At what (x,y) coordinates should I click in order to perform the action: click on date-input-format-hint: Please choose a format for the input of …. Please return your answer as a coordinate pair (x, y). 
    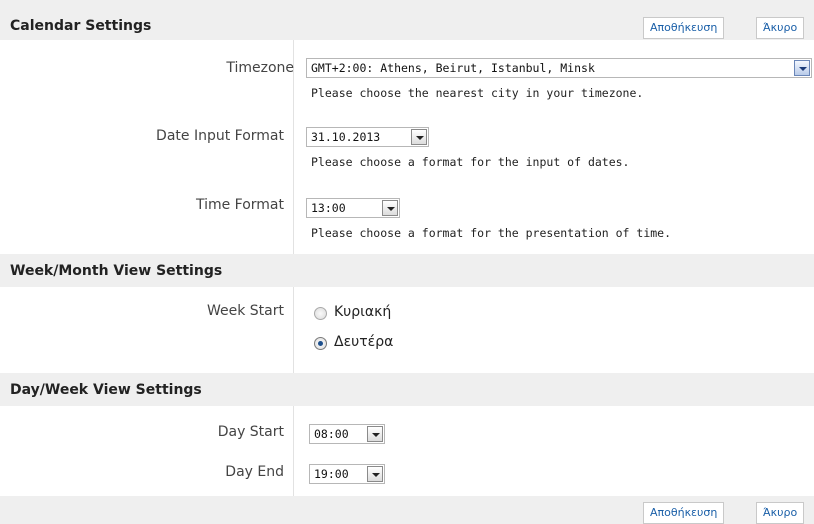
    Looking at the image, I should click on (470, 162).